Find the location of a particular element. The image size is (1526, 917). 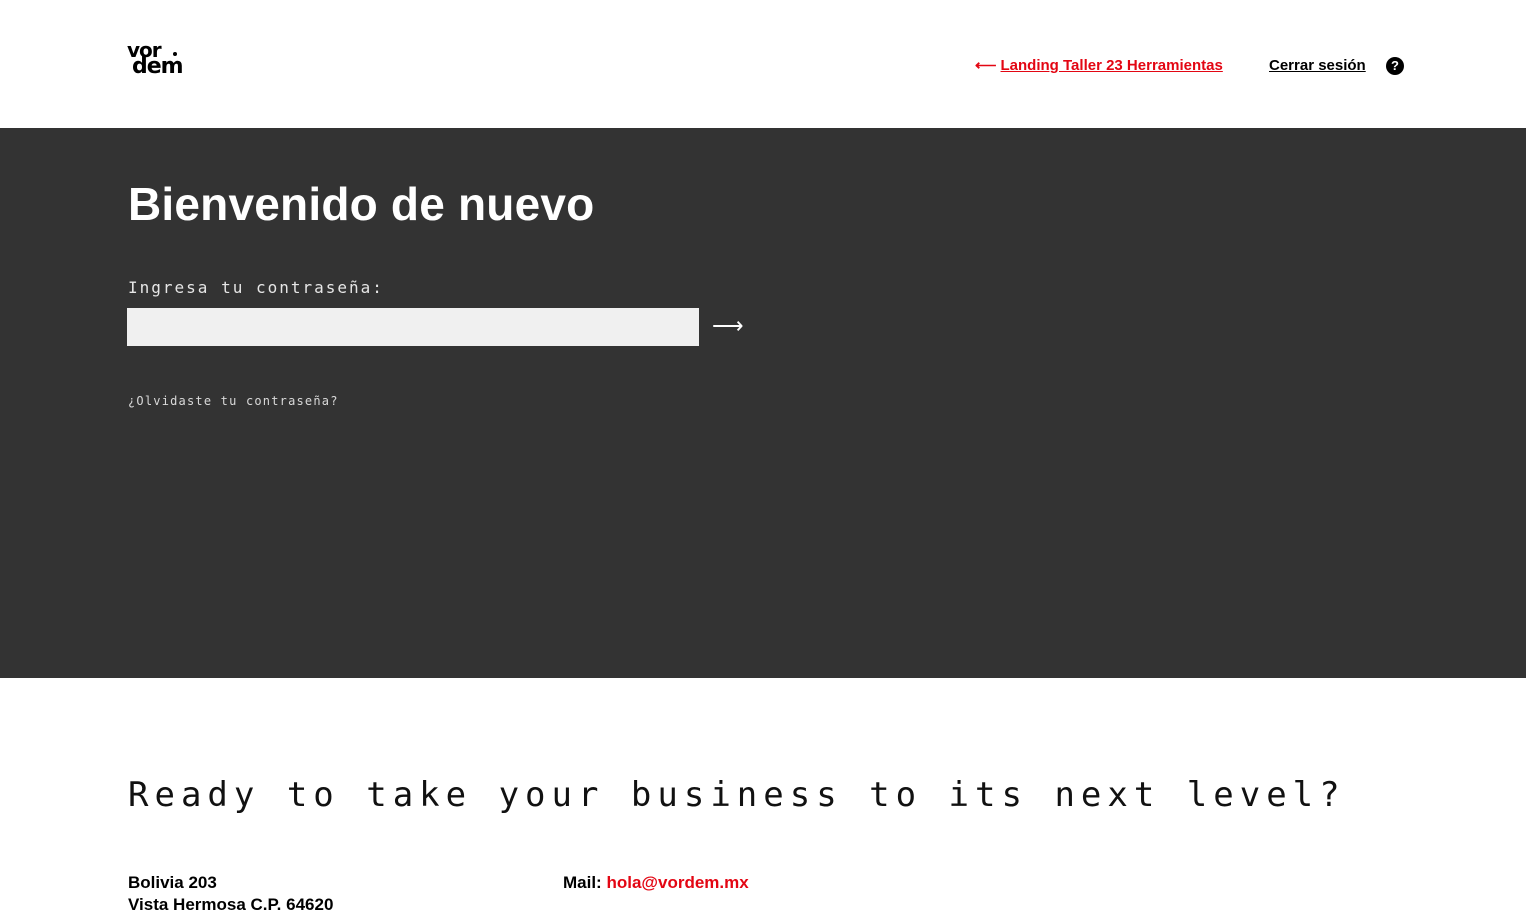

help-icon: ? is located at coordinates (1395, 66).